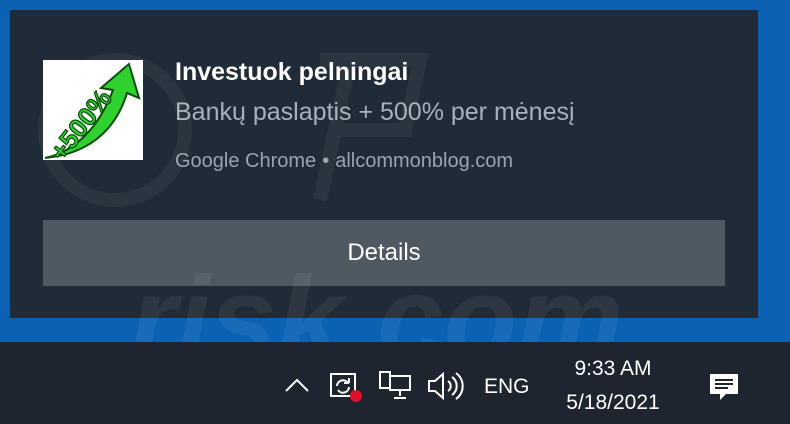 Image resolution: width=790 pixels, height=424 pixels. I want to click on clock-time: 9:33 AM, so click(613, 368).